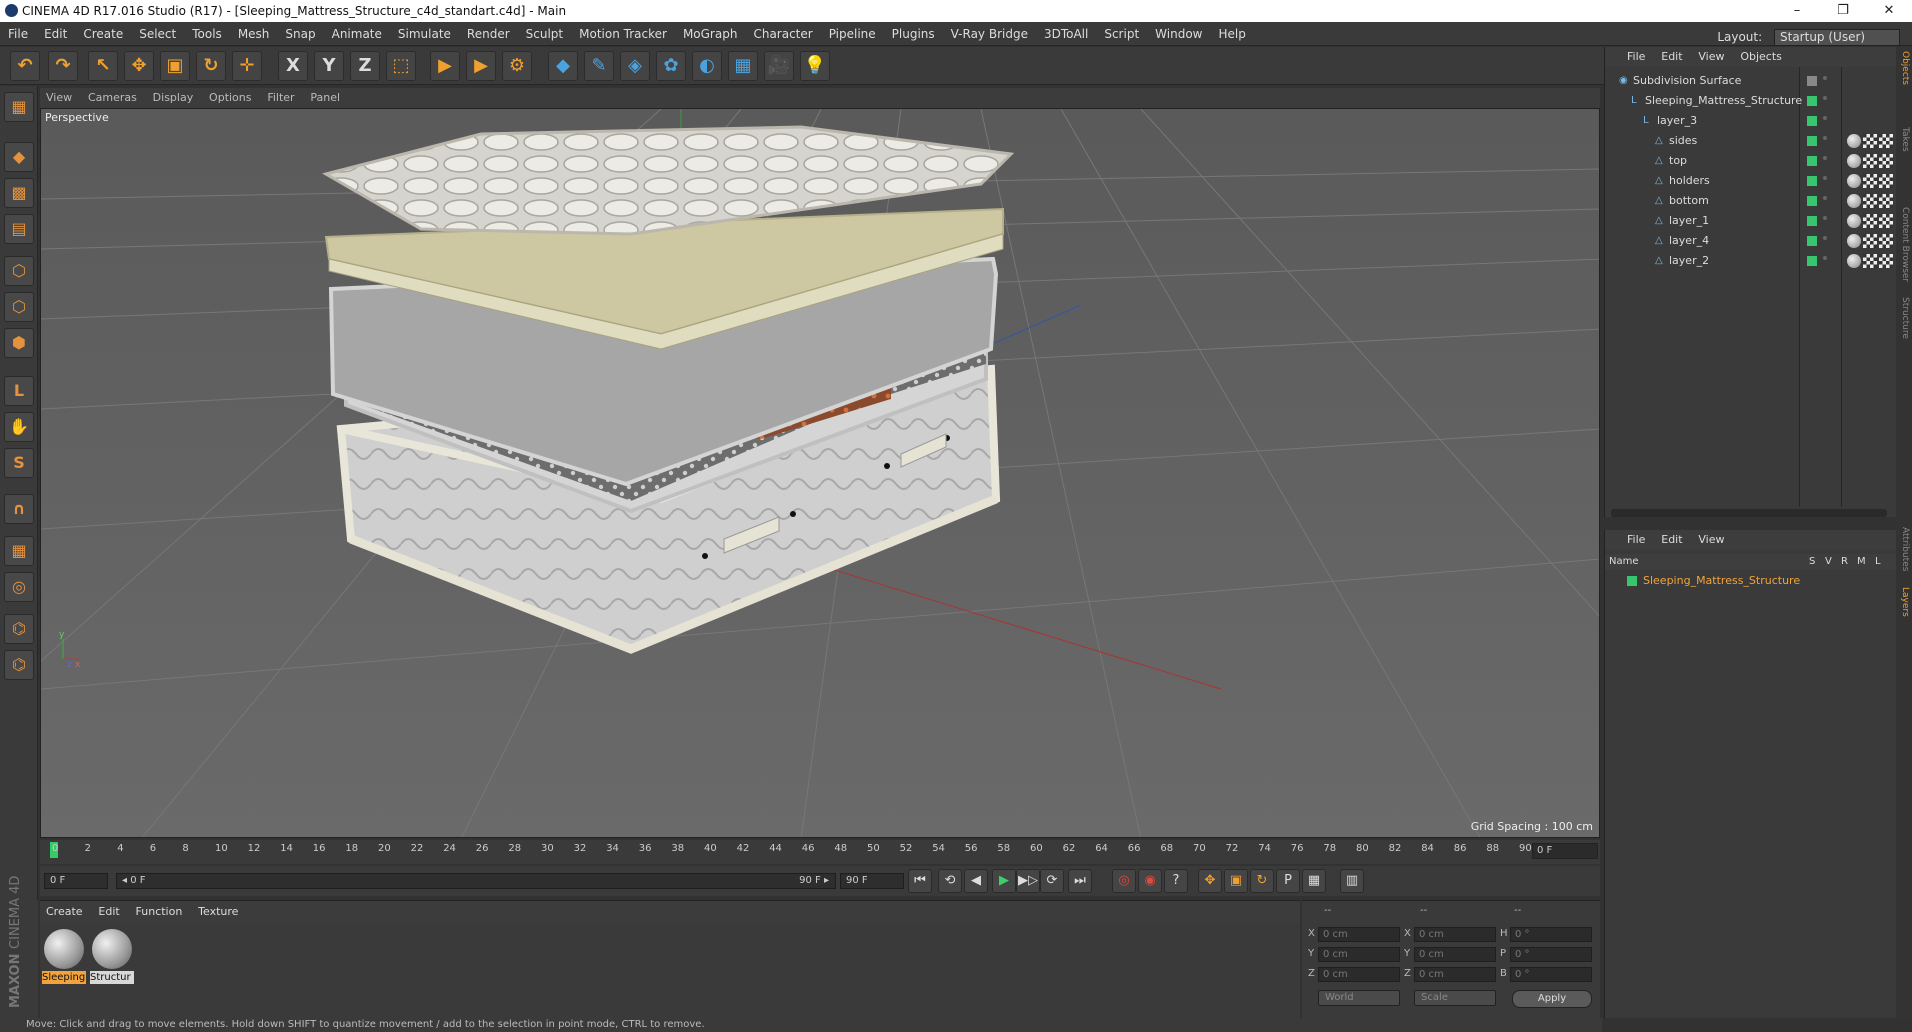 The height and width of the screenshot is (1032, 1912). Describe the element at coordinates (19, 343) in the screenshot. I see `polygons-mode-button: ⬢` at that location.